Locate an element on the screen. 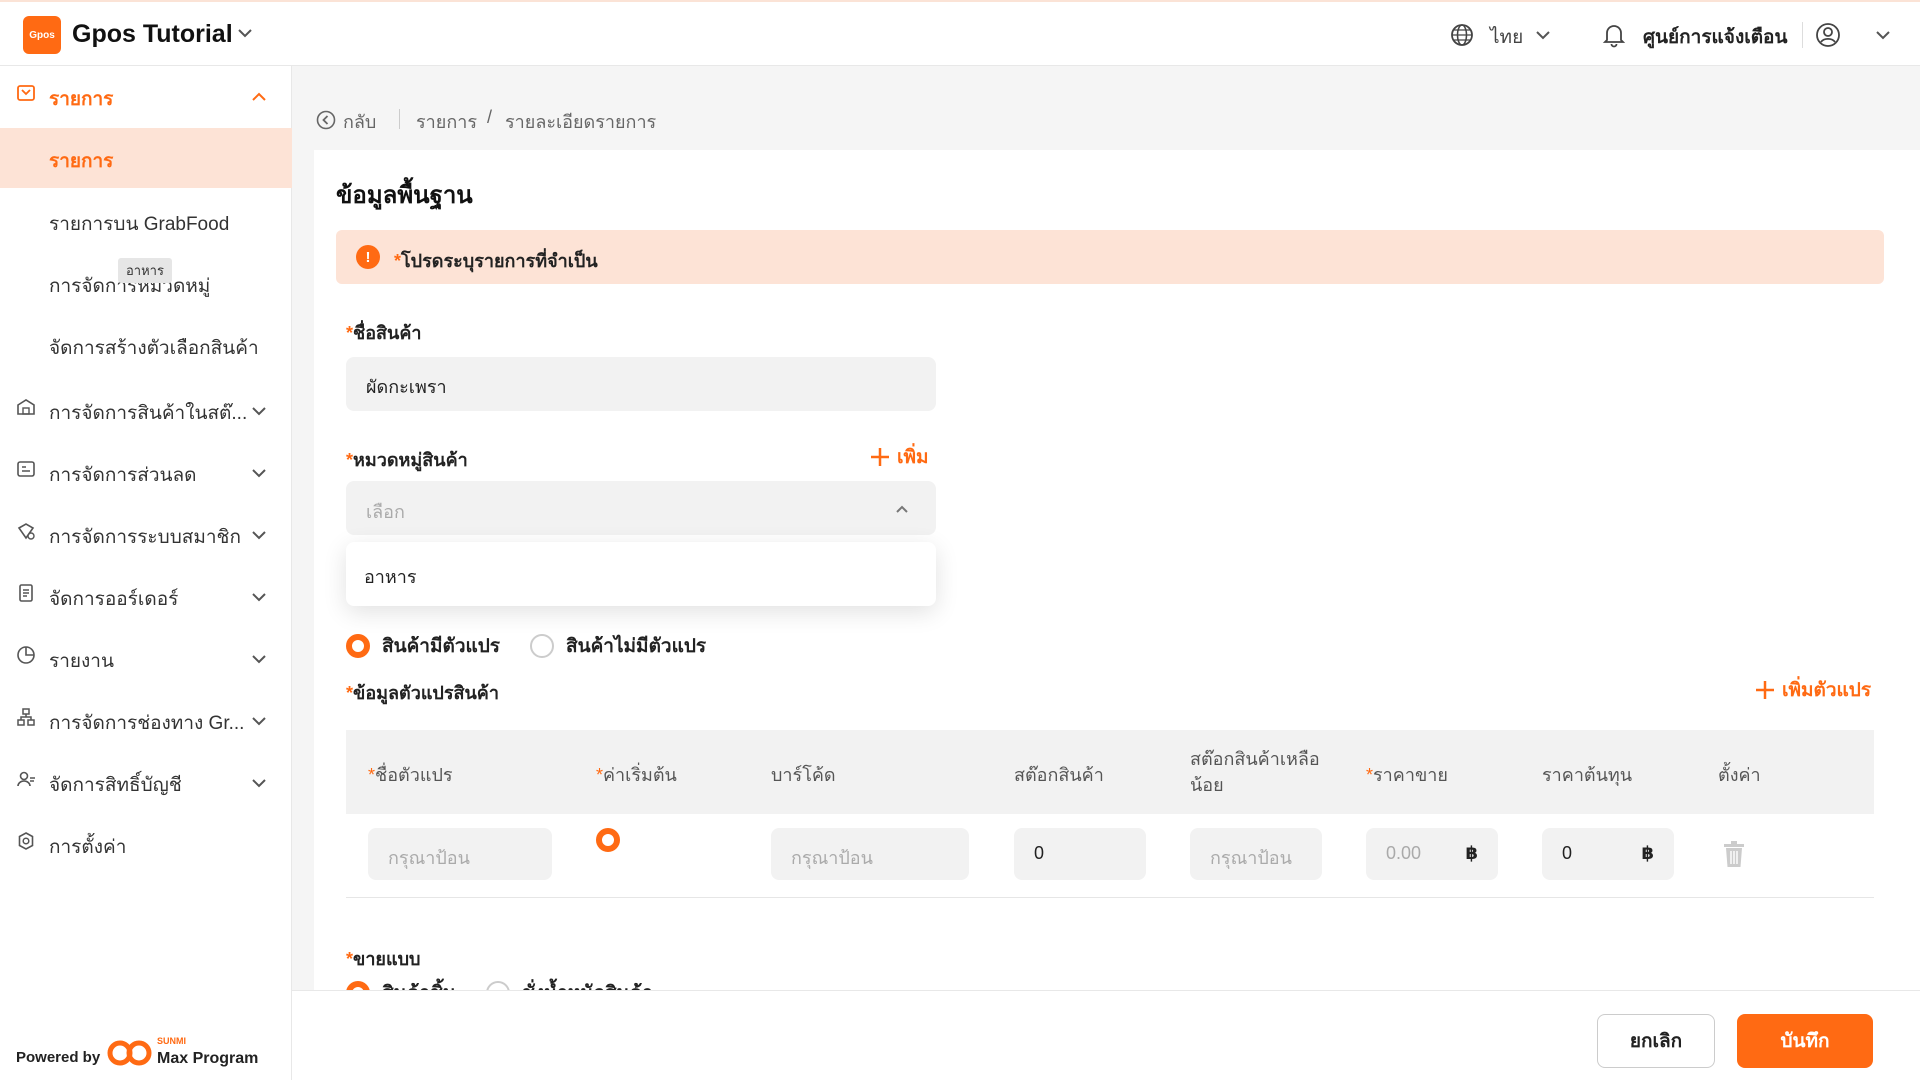 This screenshot has height=1080, width=1920. back-arrow-icon is located at coordinates (326, 120).